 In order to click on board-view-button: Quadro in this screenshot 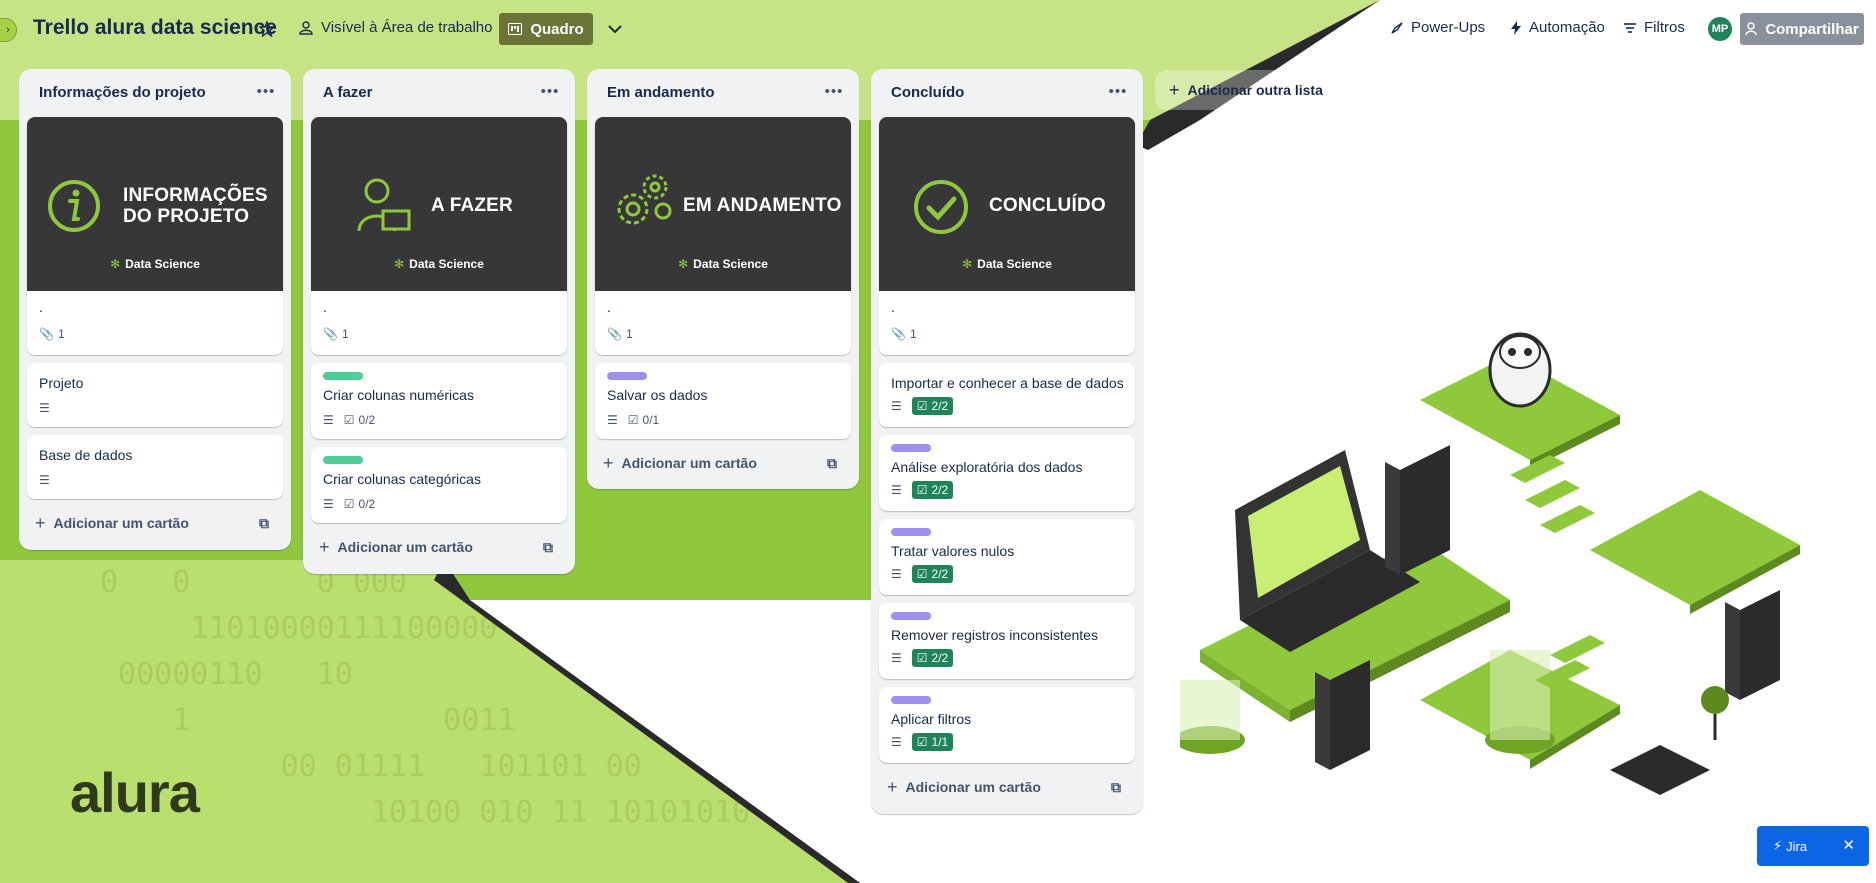, I will do `click(546, 29)`.